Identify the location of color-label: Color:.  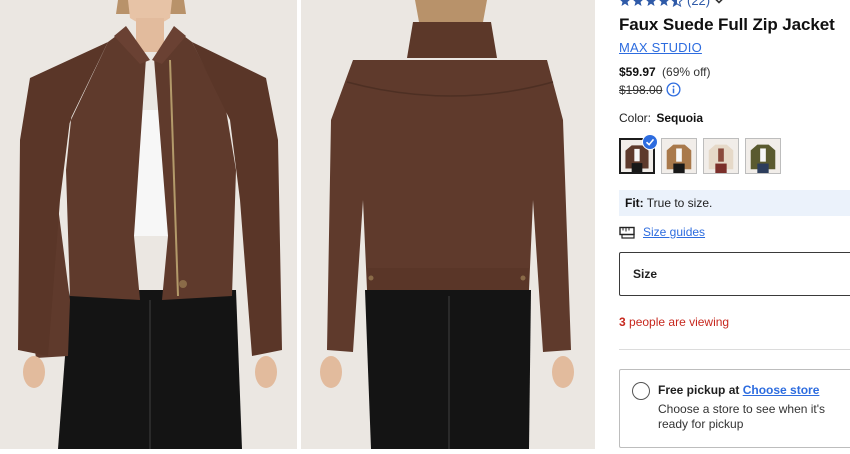
(635, 118).